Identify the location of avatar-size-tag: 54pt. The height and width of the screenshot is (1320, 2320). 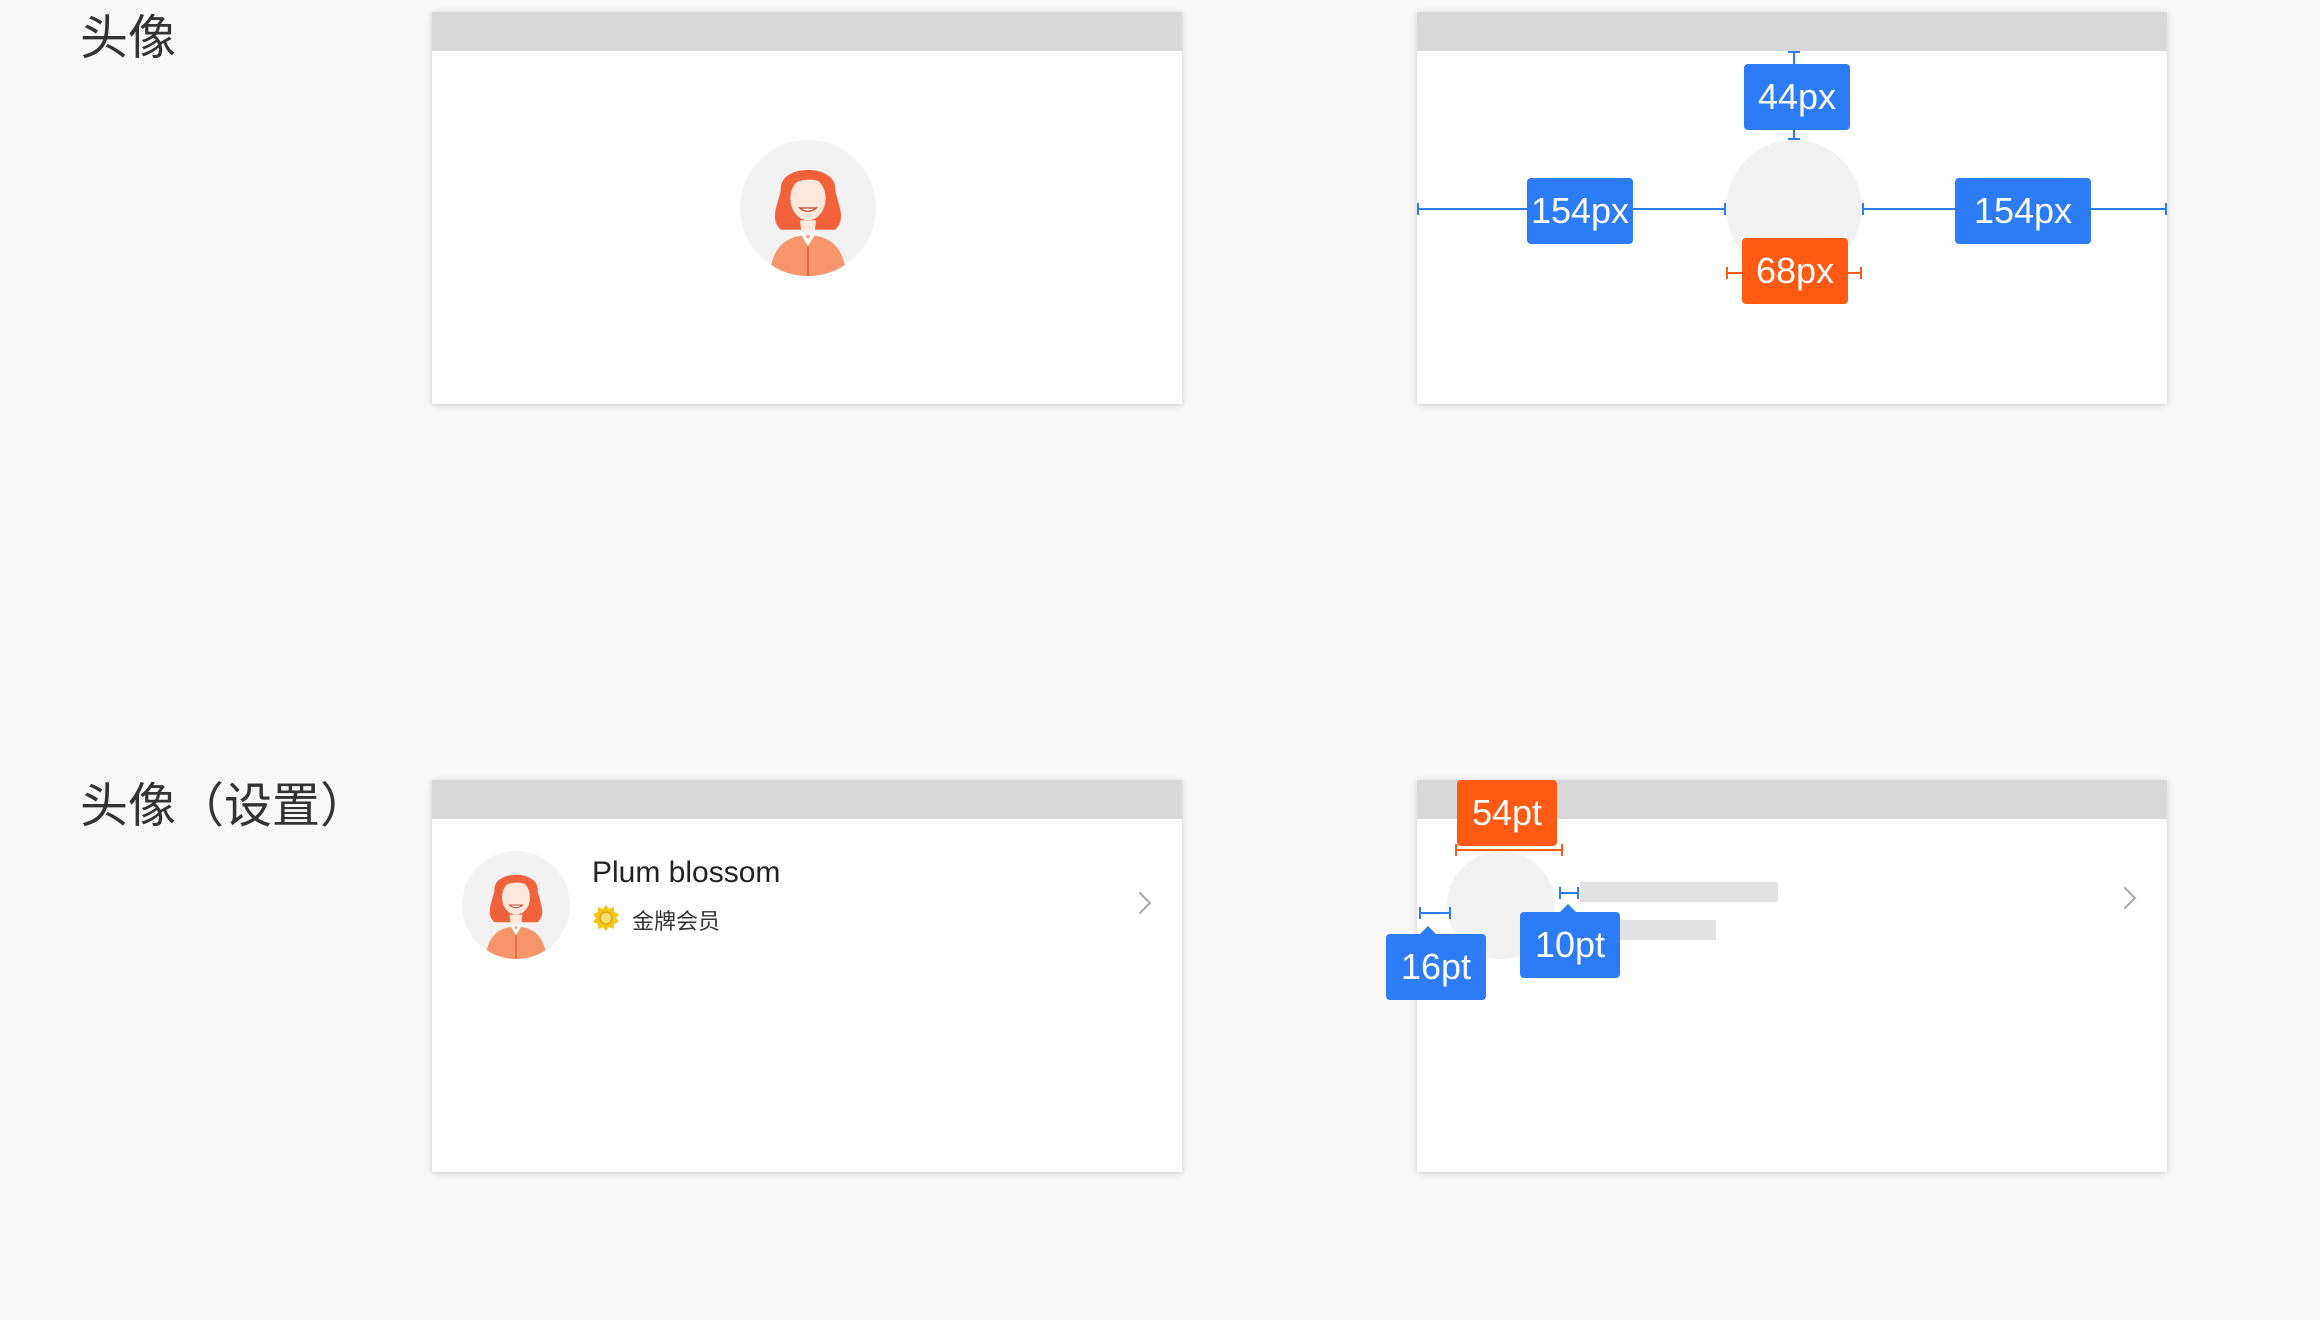
(1507, 813).